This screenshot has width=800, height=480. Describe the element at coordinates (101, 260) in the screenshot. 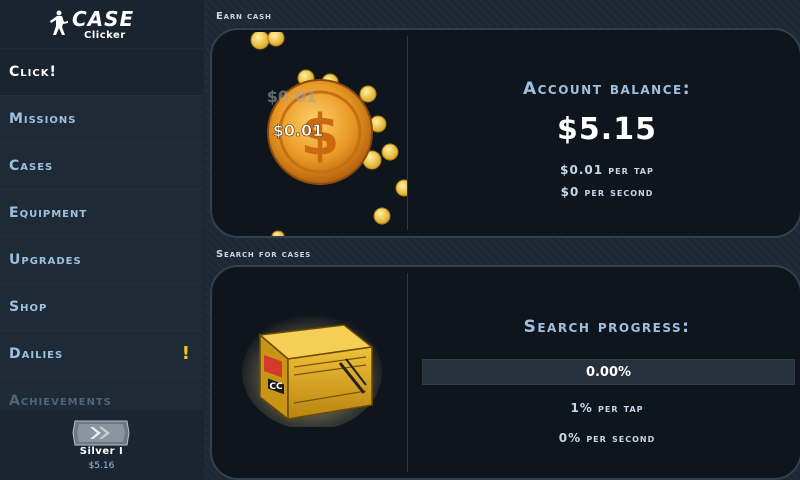

I see `sidebar-item-upgrades: Upgrades` at that location.